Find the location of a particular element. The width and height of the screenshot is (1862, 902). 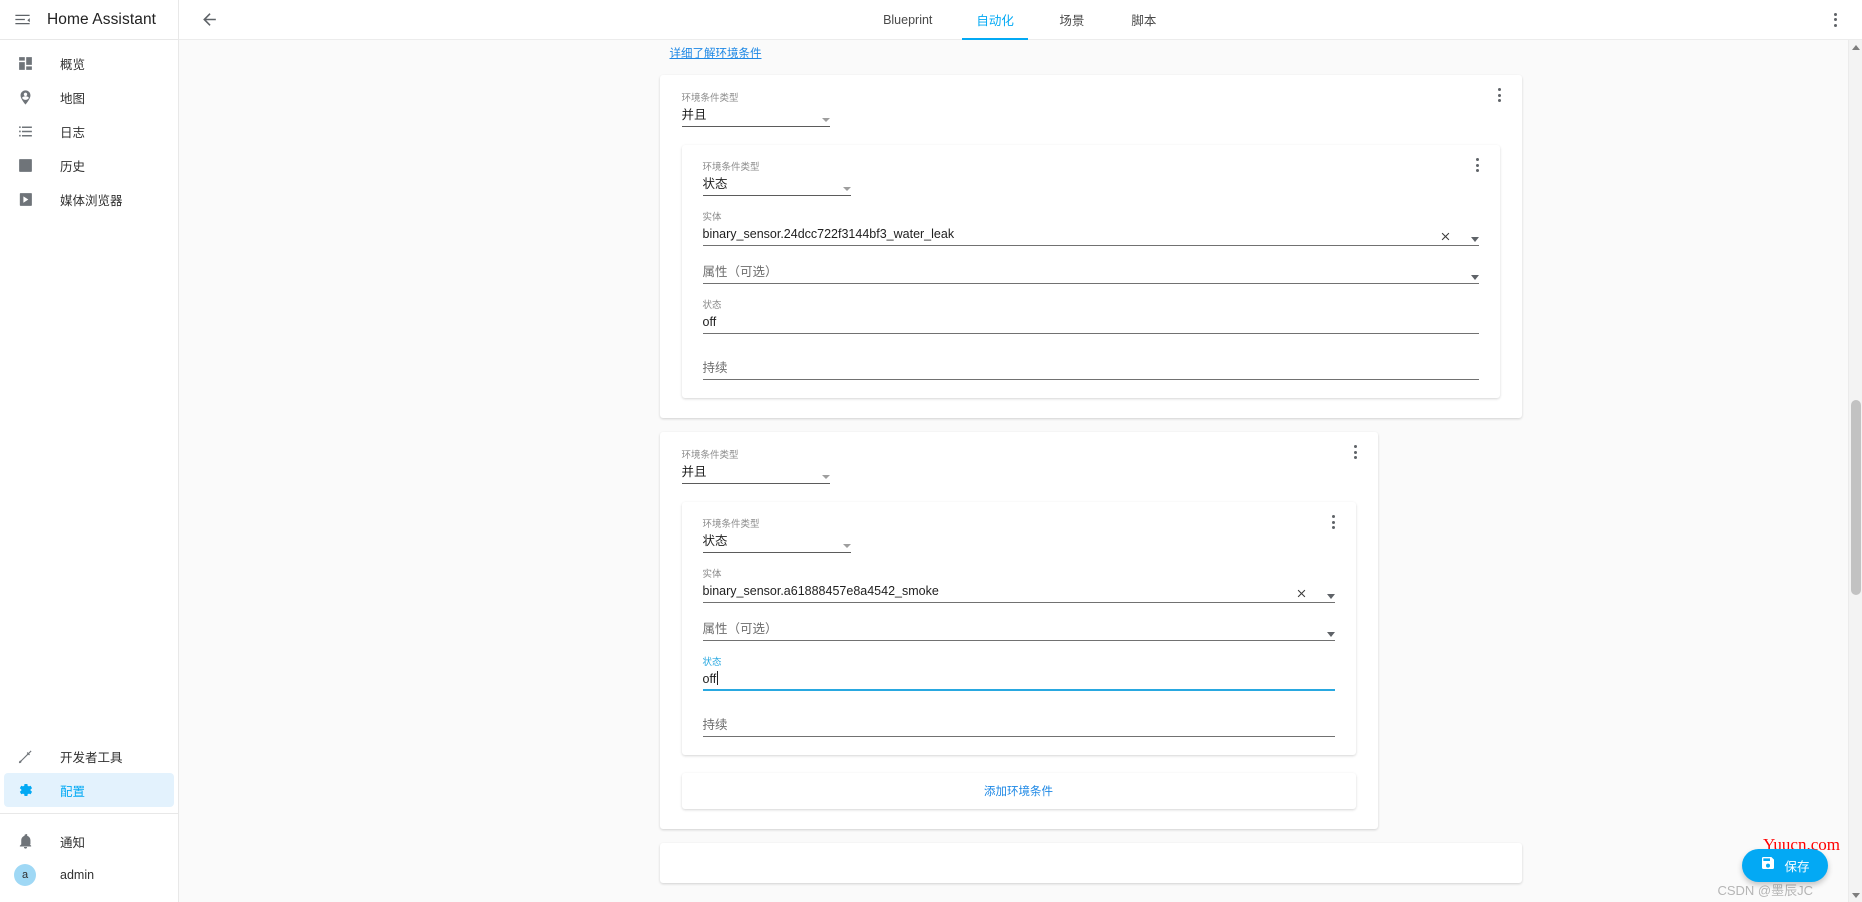

scroll-down-arrow-icon is located at coordinates (1855, 895).